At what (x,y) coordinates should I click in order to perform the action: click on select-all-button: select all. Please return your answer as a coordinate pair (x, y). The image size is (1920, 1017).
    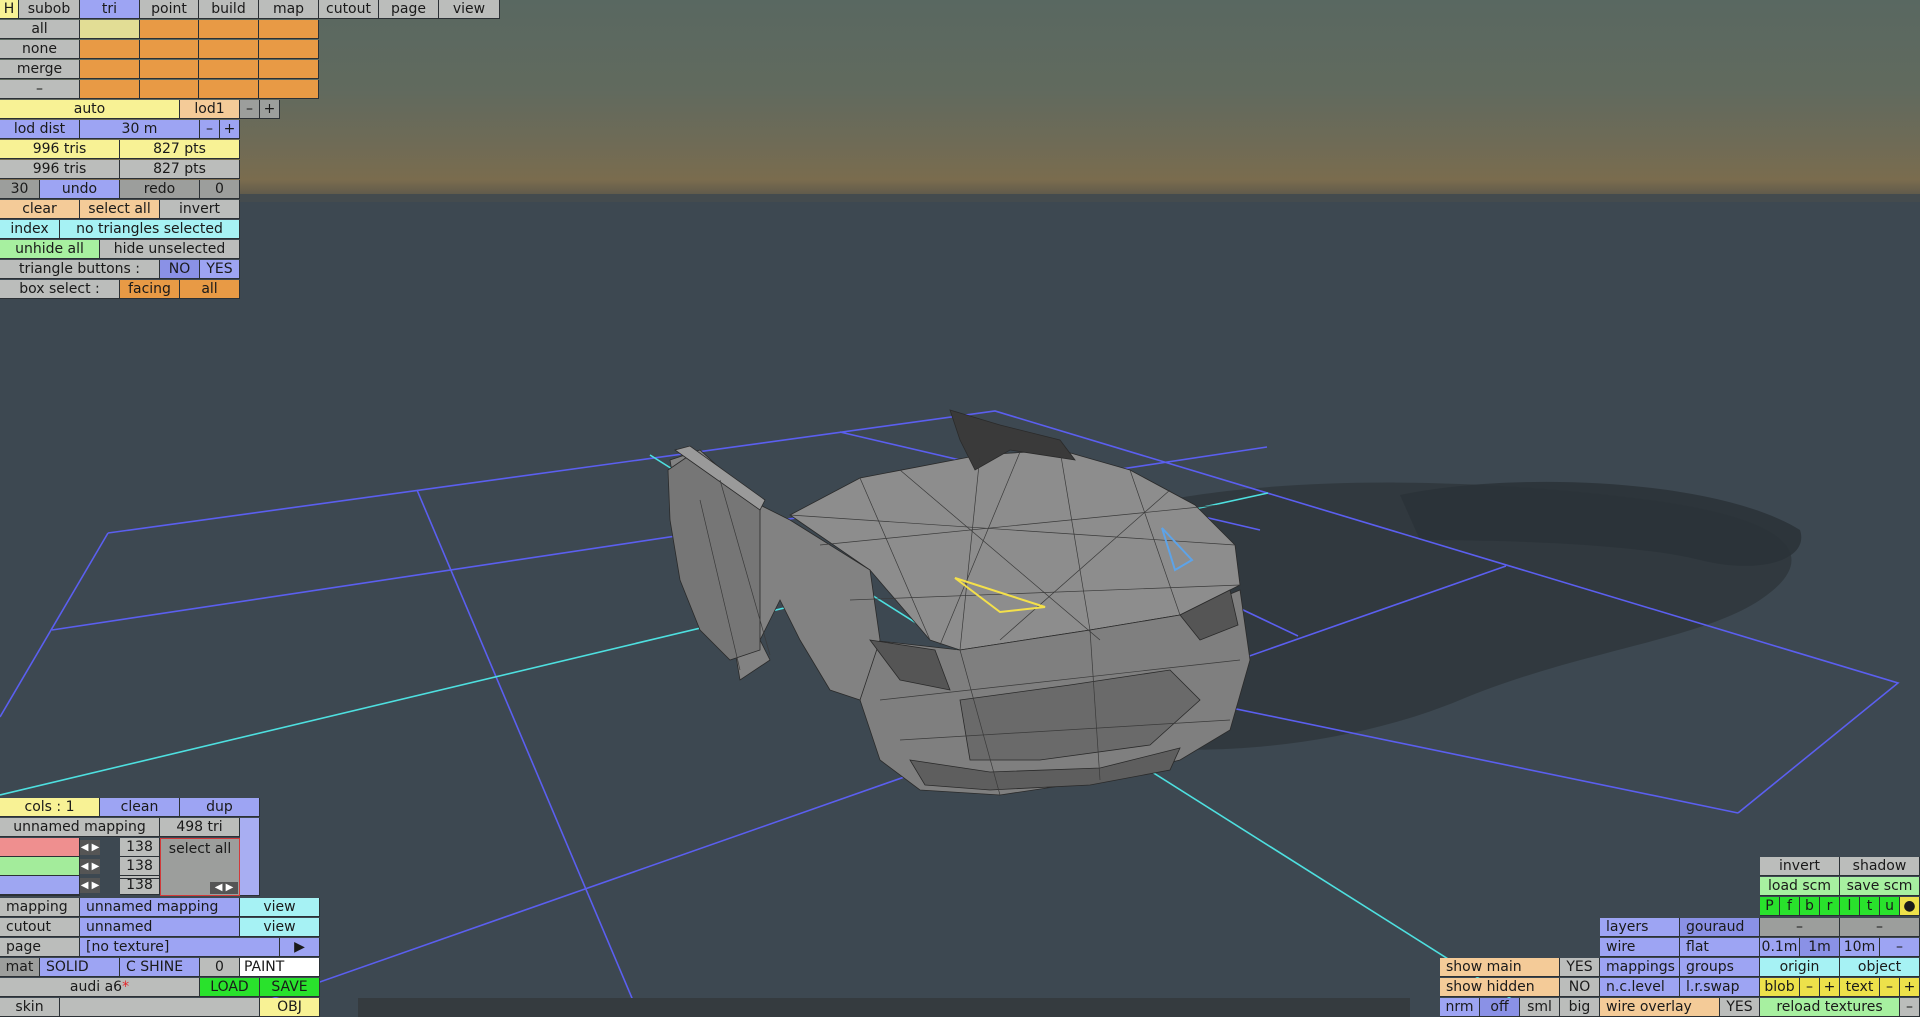
    Looking at the image, I should click on (120, 209).